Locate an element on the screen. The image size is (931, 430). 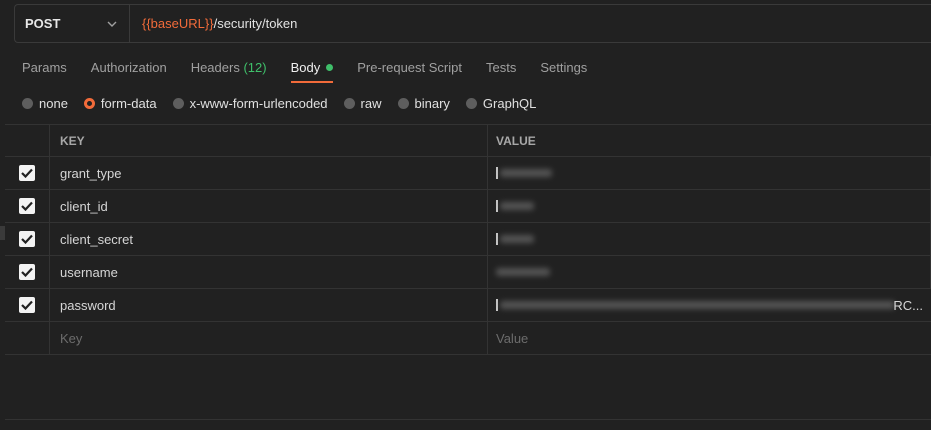
body-type-none: none is located at coordinates (45, 103).